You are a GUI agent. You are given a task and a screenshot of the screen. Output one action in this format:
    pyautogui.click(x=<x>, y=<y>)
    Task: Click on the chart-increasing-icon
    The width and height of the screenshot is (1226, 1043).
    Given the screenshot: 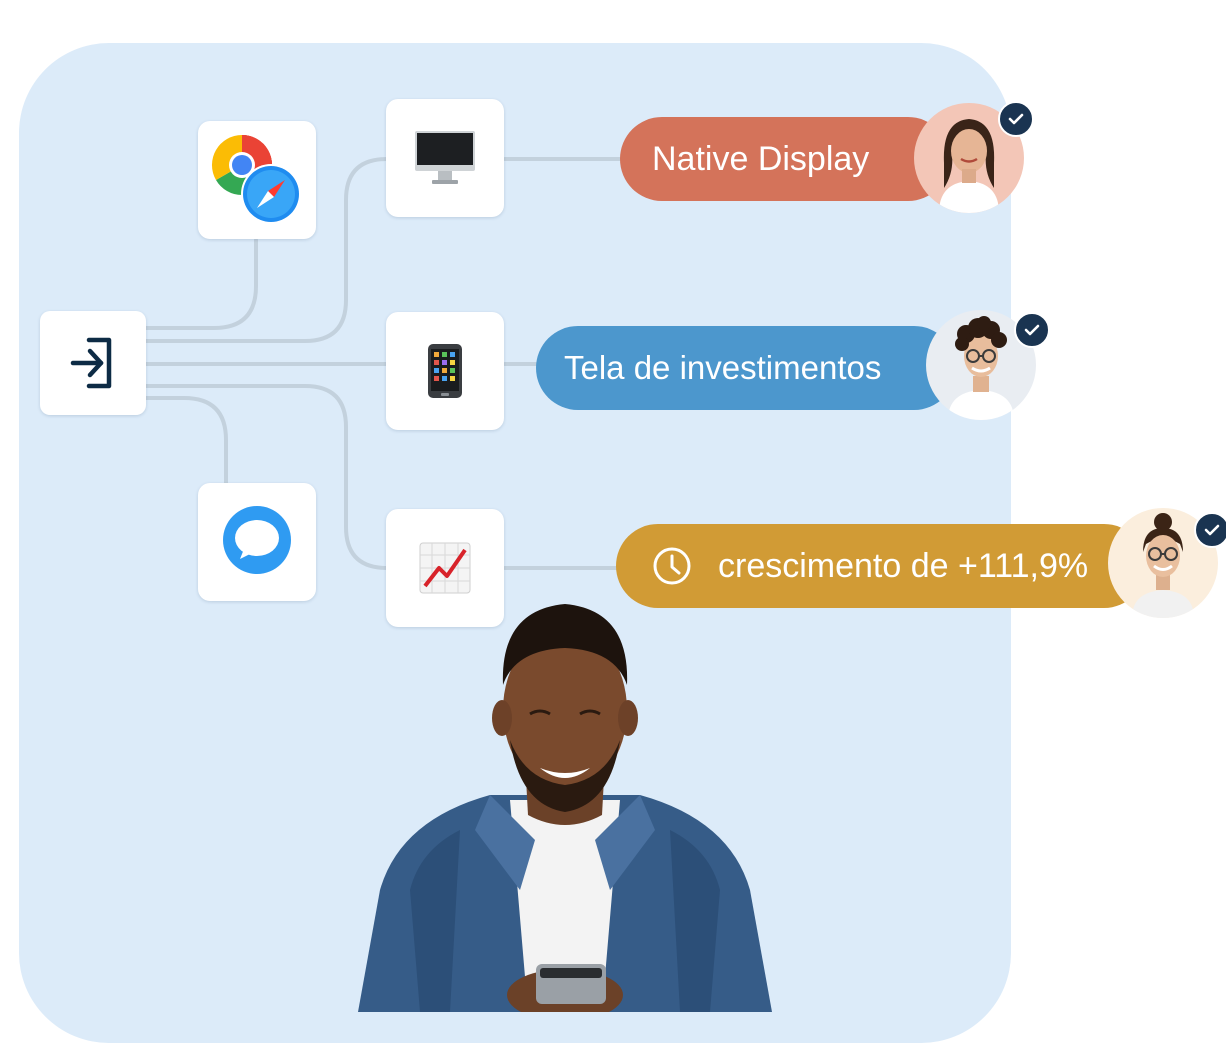 What is the action you would take?
    pyautogui.click(x=445, y=568)
    